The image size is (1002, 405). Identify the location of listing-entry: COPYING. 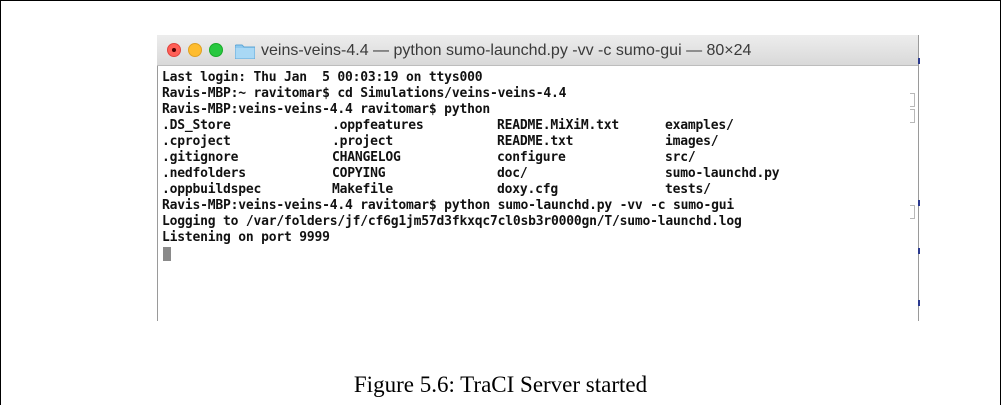
(359, 173).